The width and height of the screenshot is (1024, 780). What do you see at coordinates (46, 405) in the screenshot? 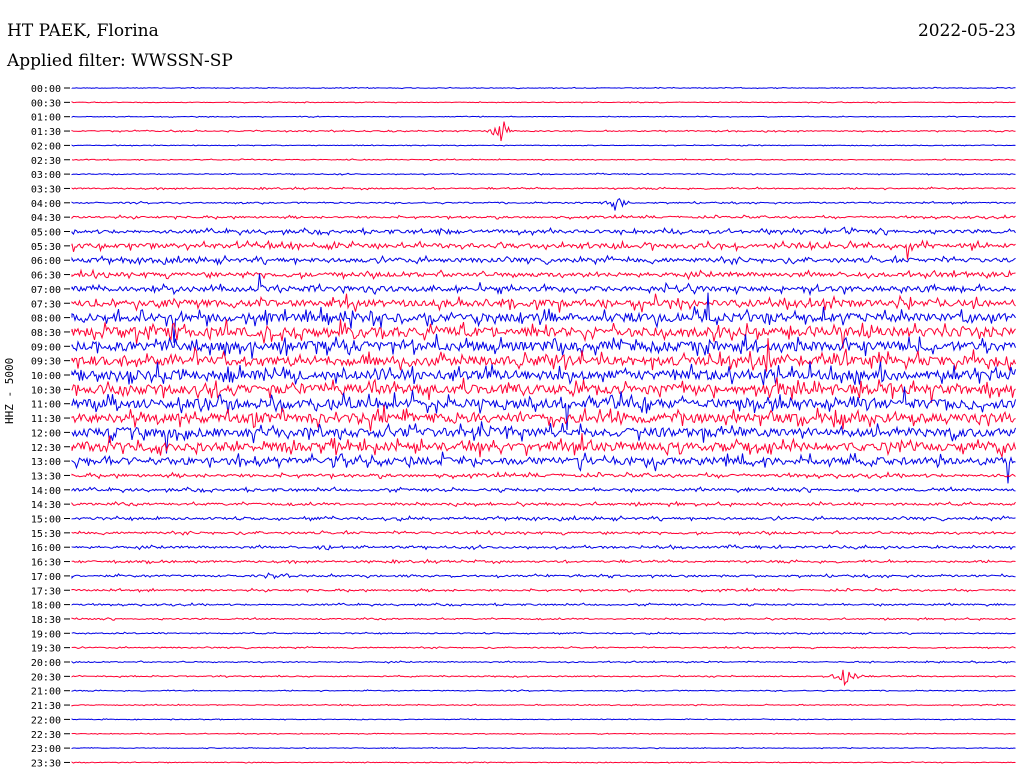
I see `row-label: 11:00` at bounding box center [46, 405].